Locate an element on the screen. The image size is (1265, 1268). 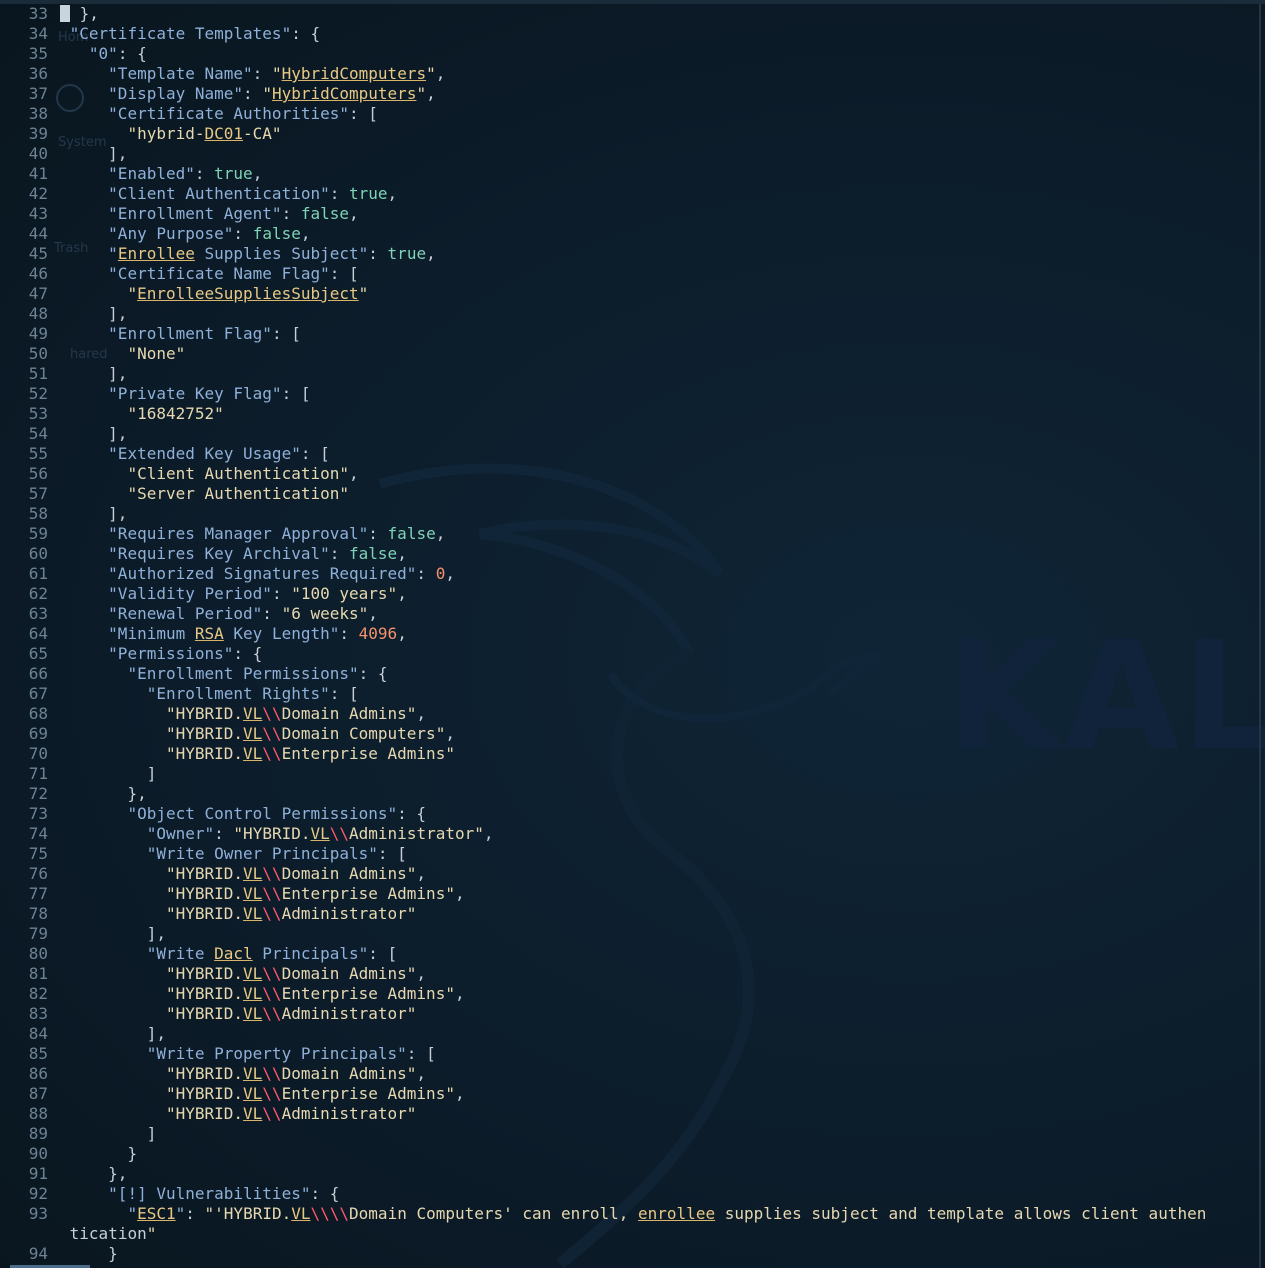
line-number: 59 is located at coordinates (38, 533).